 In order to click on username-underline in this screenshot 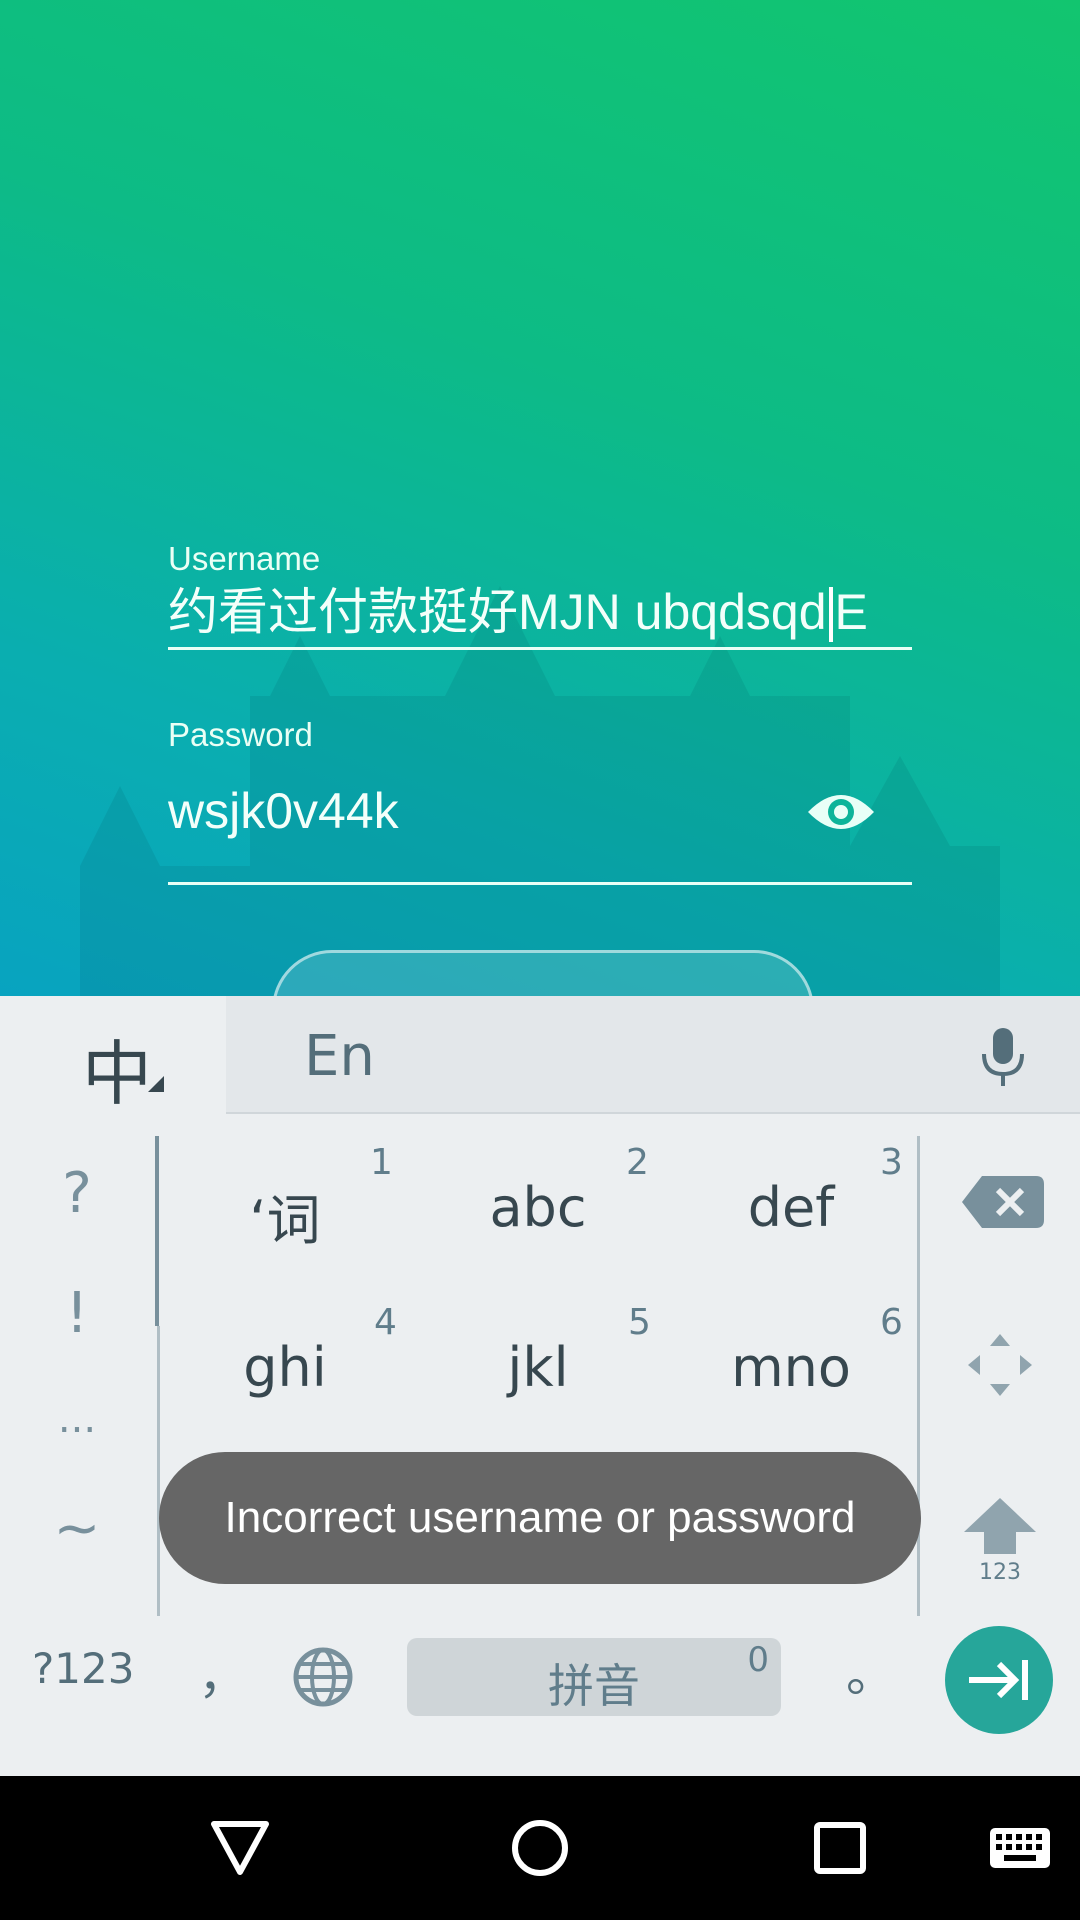, I will do `click(540, 648)`.